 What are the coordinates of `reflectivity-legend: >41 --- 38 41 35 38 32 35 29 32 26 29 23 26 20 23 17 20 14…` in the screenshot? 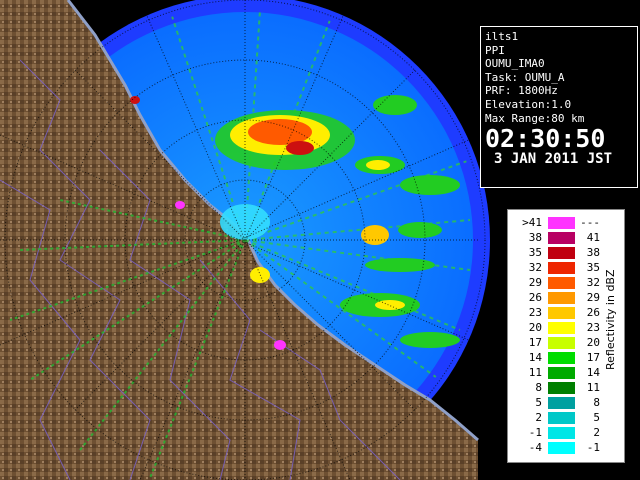 It's located at (566, 336).